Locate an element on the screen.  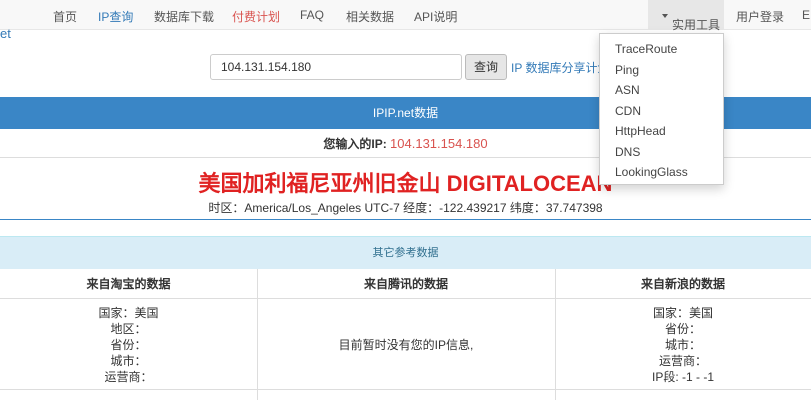
taobao-region: 地区： is located at coordinates (128, 329).